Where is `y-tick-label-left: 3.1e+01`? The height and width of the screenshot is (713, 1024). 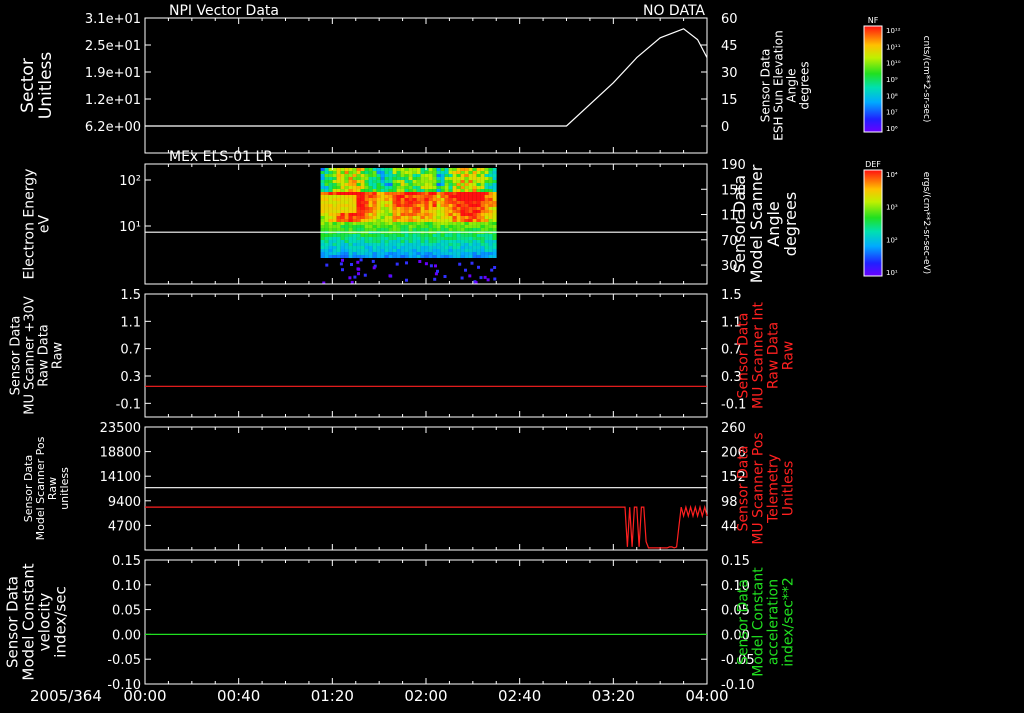
y-tick-label-left: 3.1e+01 is located at coordinates (113, 19).